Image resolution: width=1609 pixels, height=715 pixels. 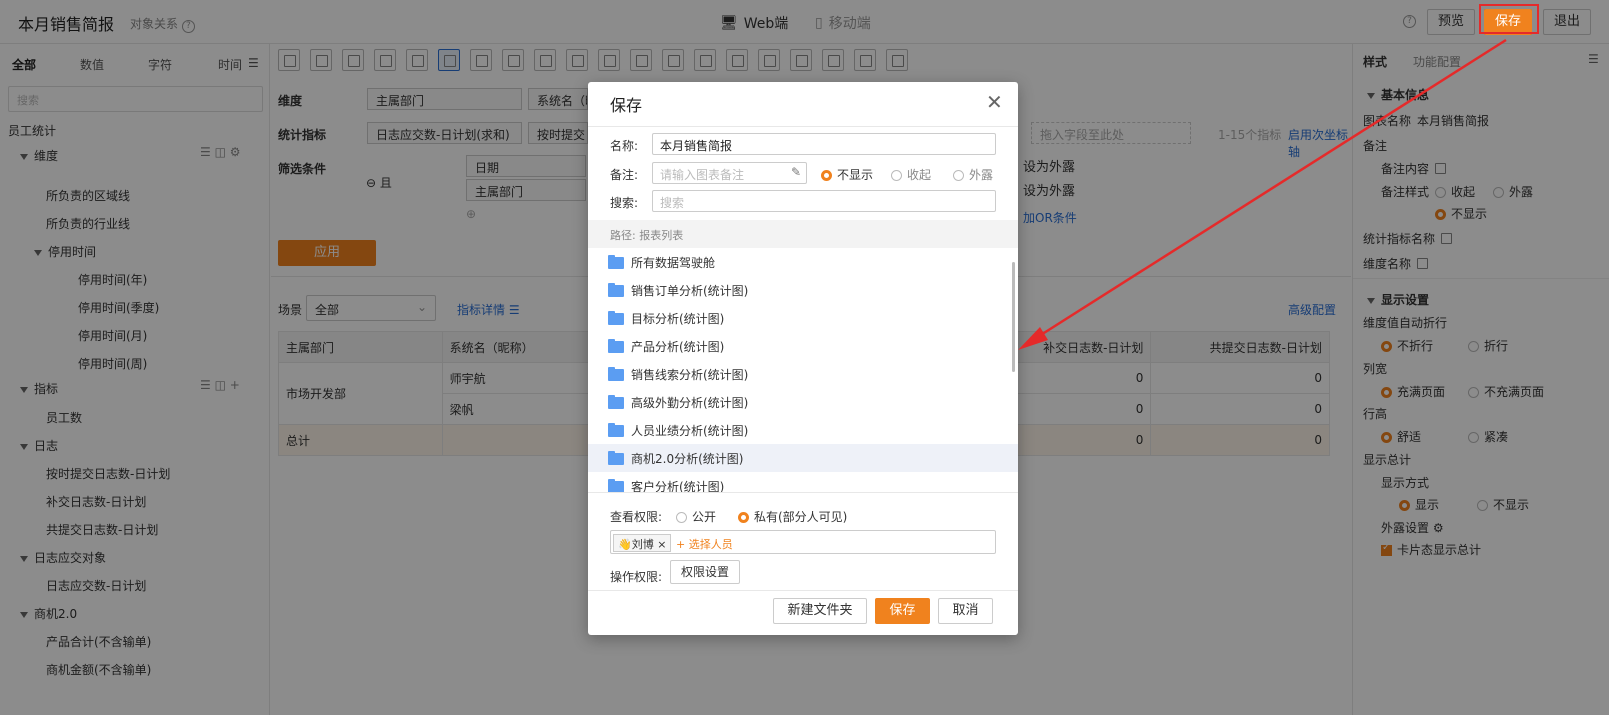 What do you see at coordinates (911, 174) in the screenshot?
I see `radio-collapse: 收起` at bounding box center [911, 174].